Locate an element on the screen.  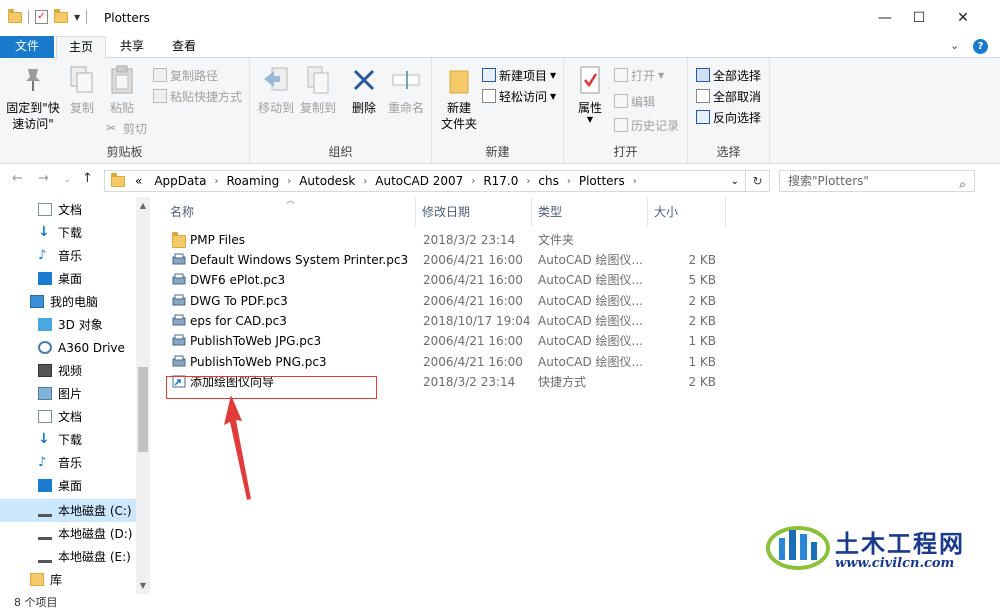
new-folder-button: 新建 文件夹 is located at coordinates (459, 98).